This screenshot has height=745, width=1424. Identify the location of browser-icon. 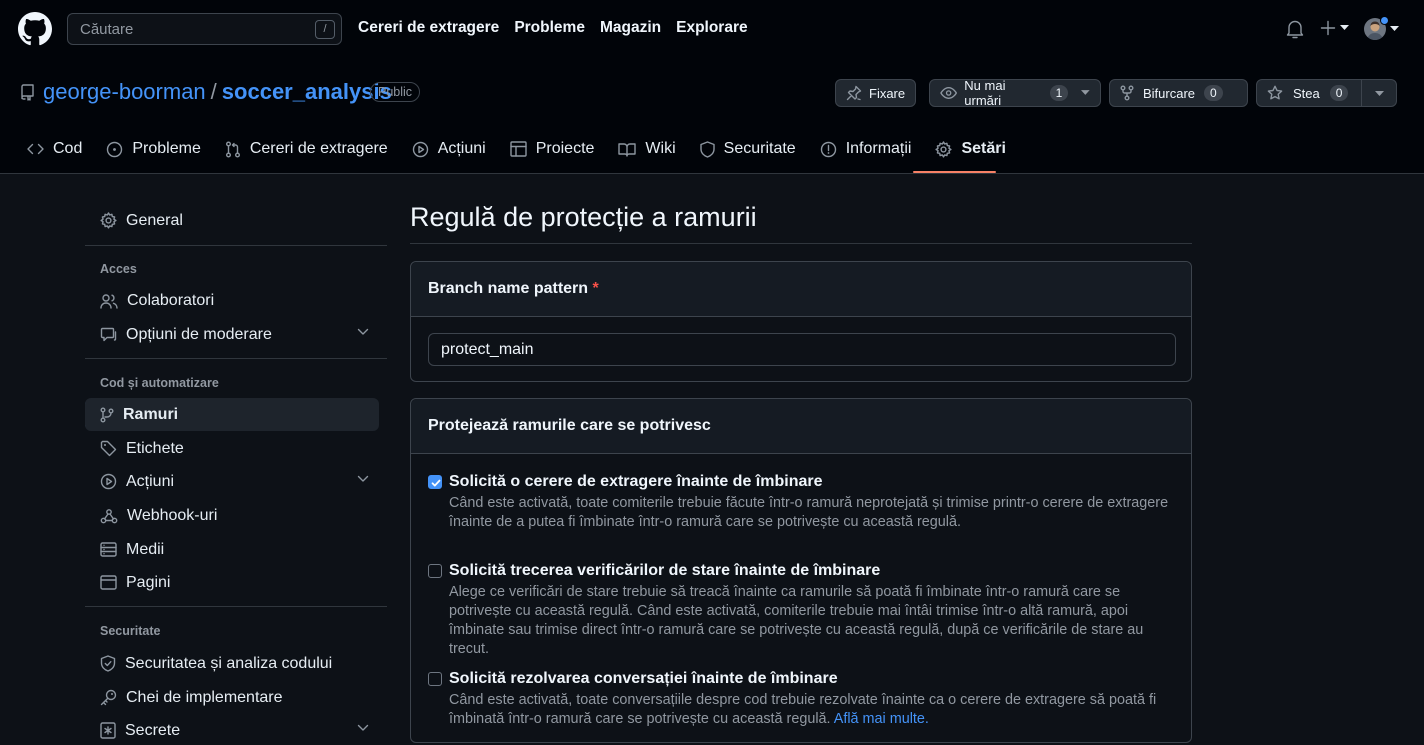
(108, 582).